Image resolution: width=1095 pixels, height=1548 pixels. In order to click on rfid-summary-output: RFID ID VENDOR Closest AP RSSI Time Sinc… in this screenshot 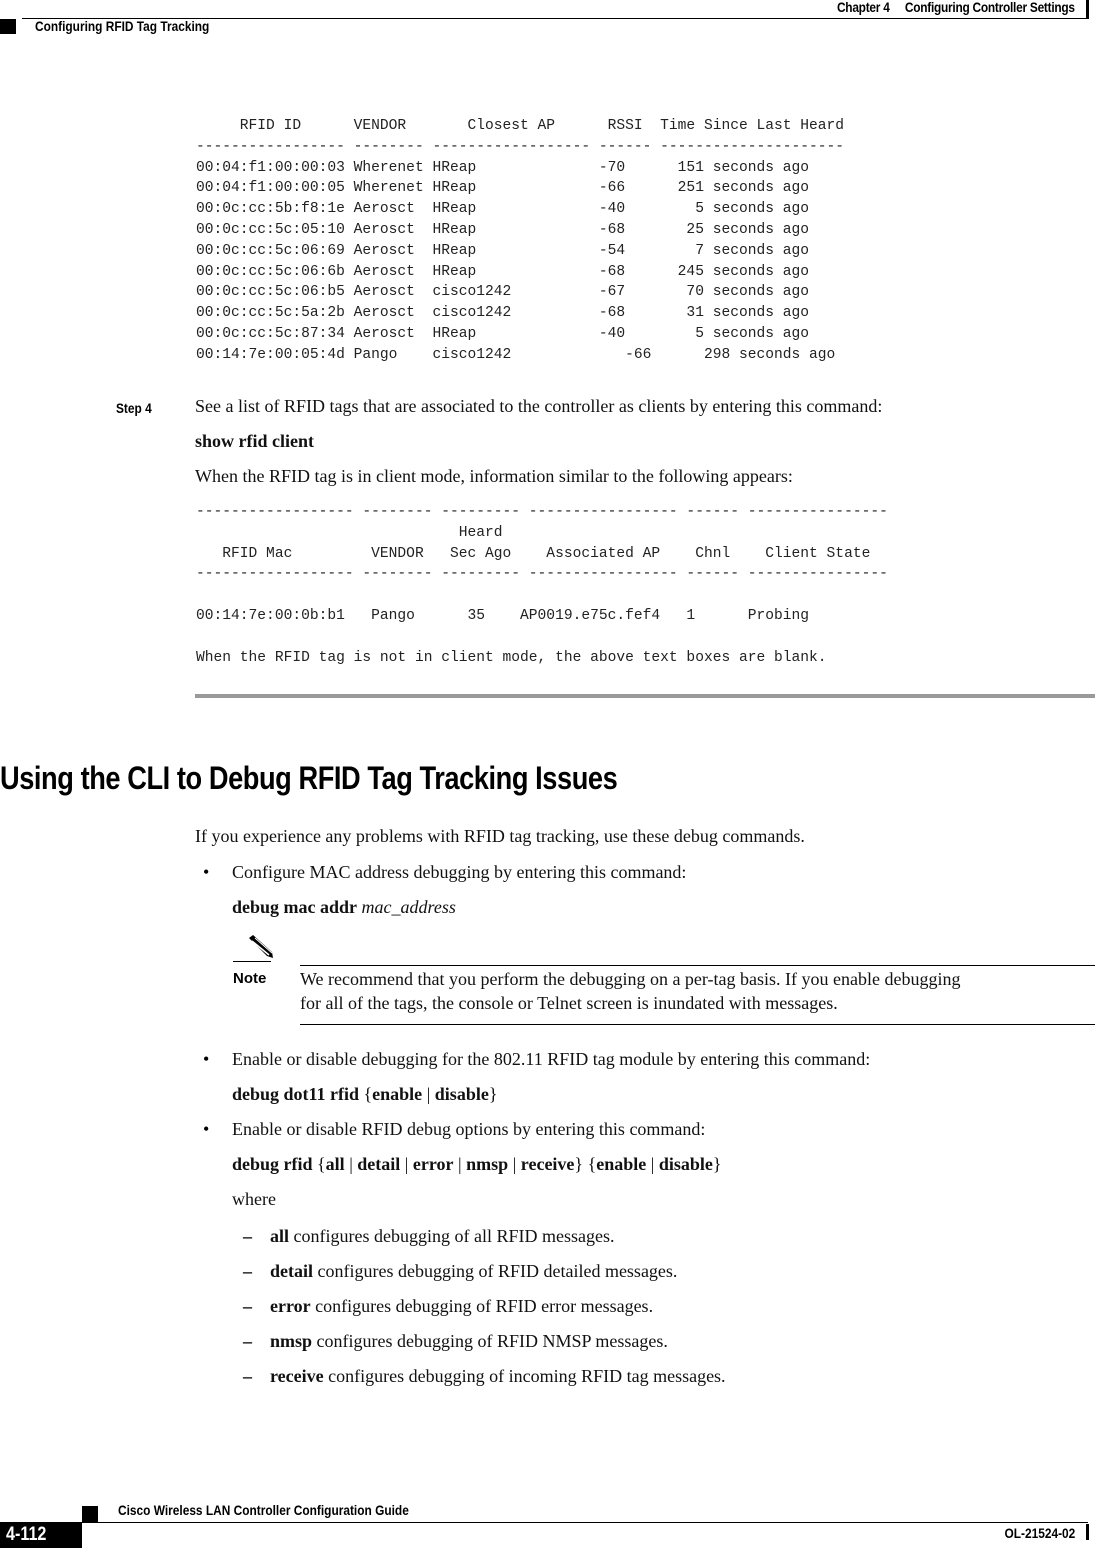, I will do `click(520, 241)`.